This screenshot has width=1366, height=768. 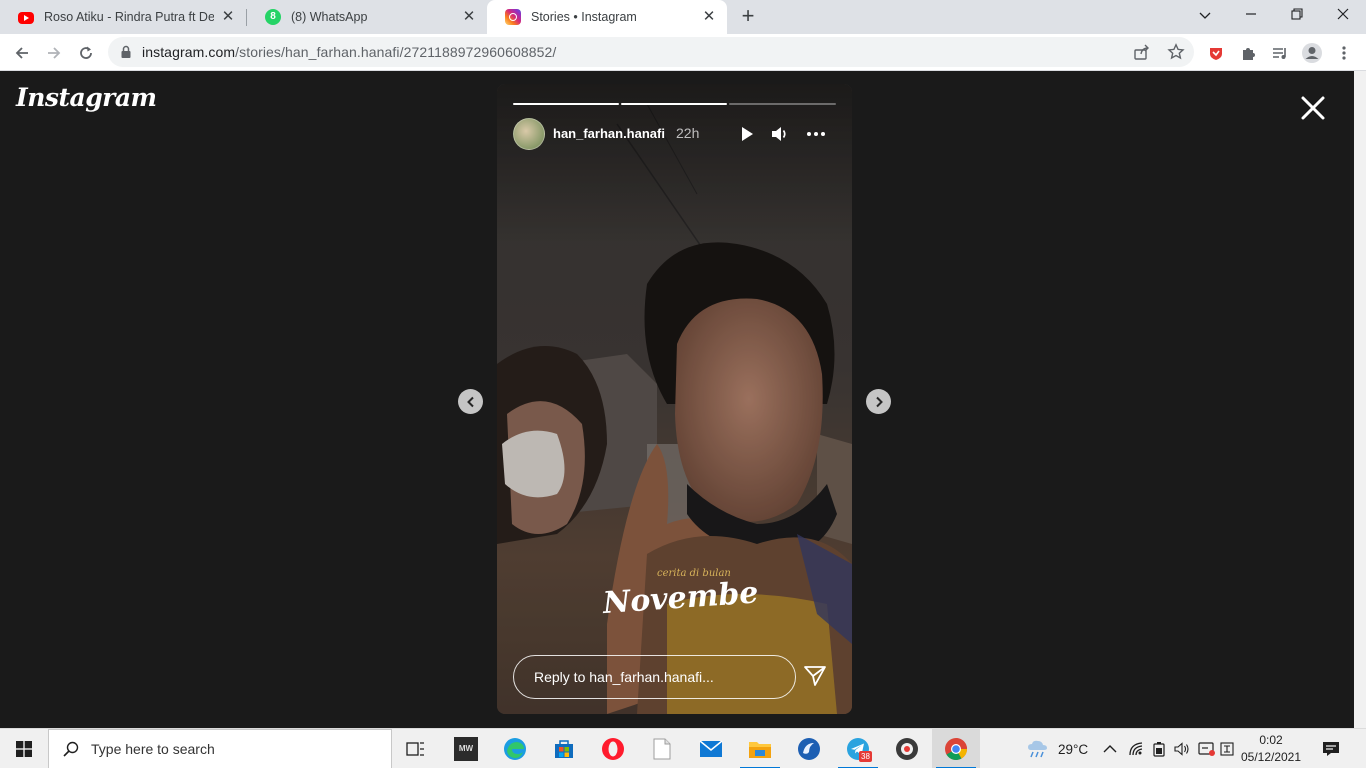 I want to click on chevron-left-icon, so click(x=470, y=401).